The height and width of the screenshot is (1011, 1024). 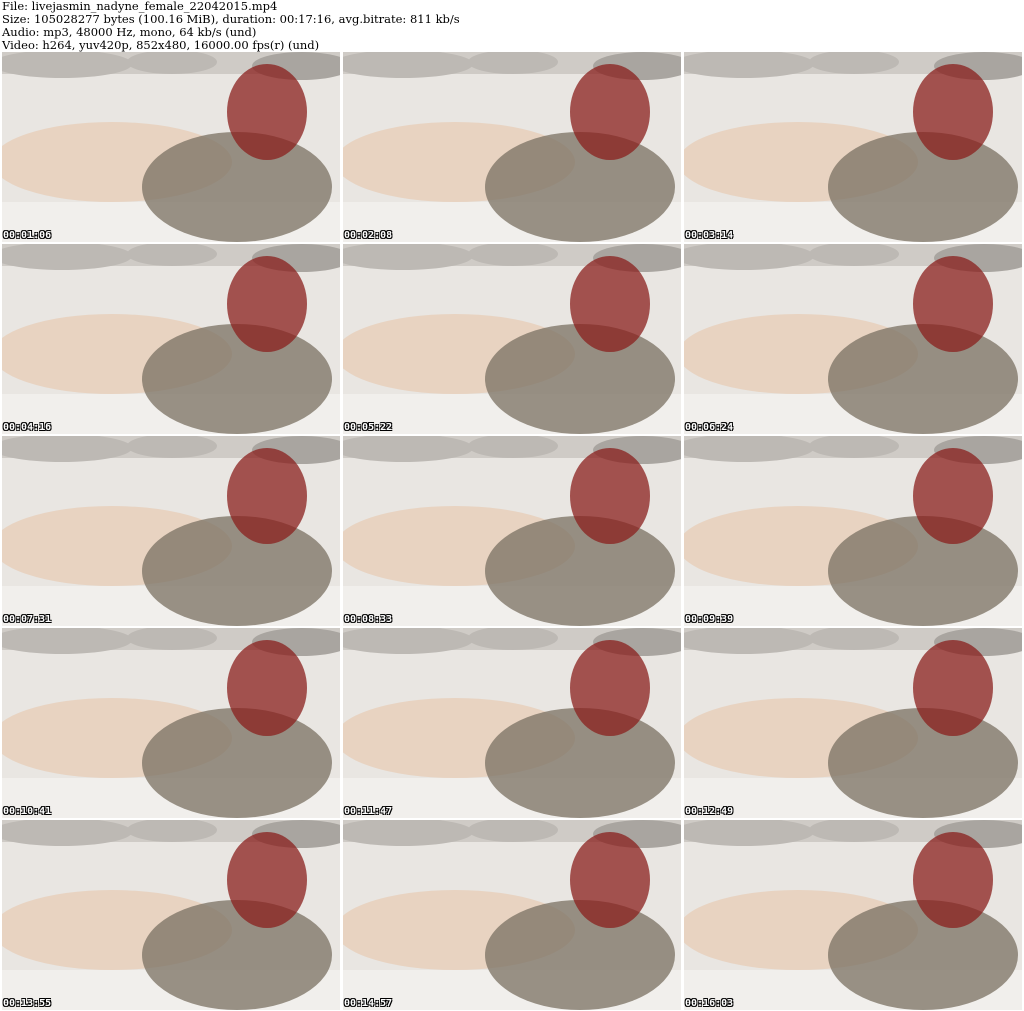 I want to click on thumbnail-timestamp: 00:07:31, so click(x=27, y=619).